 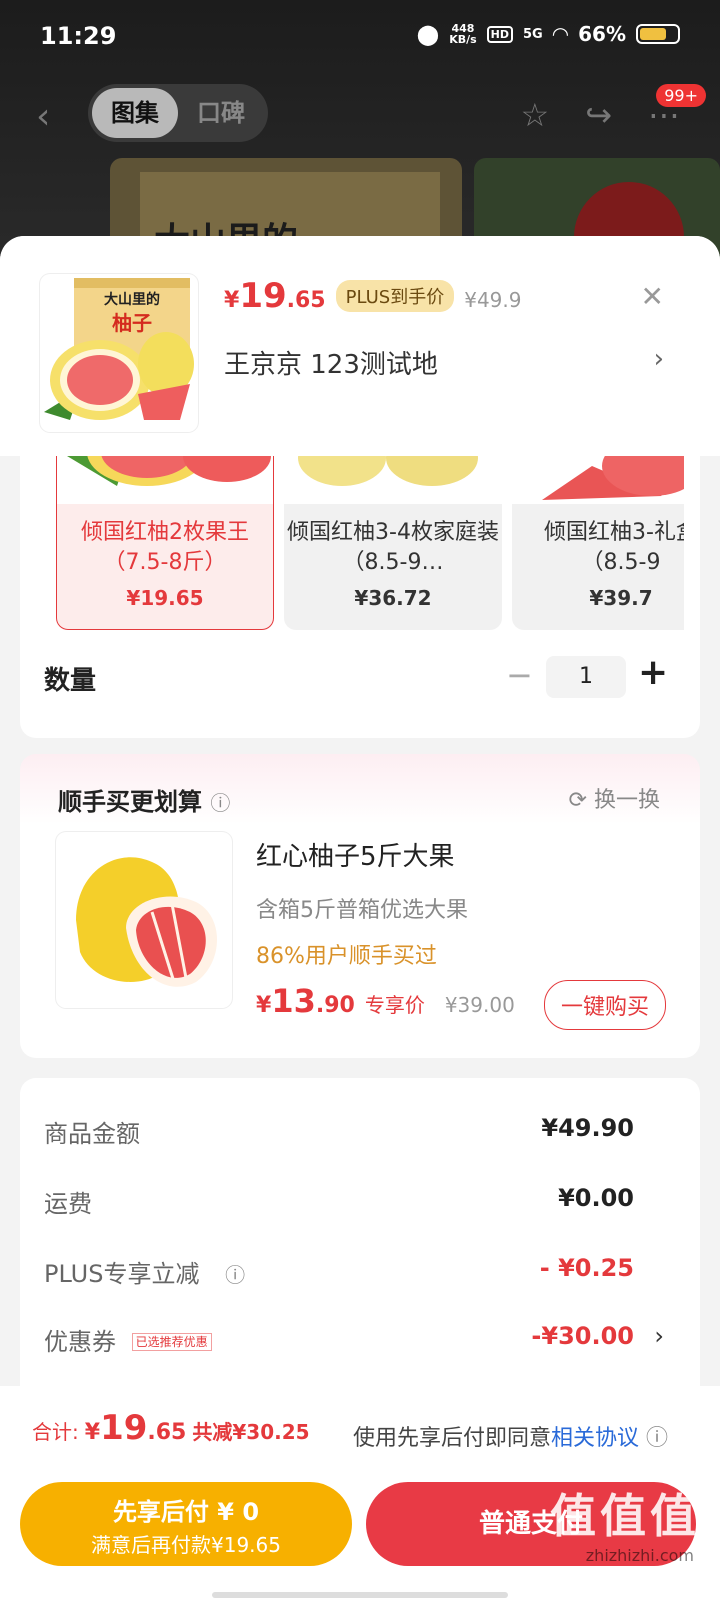 I want to click on plus-discount-row: PLUS专享立减 ⓘ - ¥0.25, so click(x=339, y=1271).